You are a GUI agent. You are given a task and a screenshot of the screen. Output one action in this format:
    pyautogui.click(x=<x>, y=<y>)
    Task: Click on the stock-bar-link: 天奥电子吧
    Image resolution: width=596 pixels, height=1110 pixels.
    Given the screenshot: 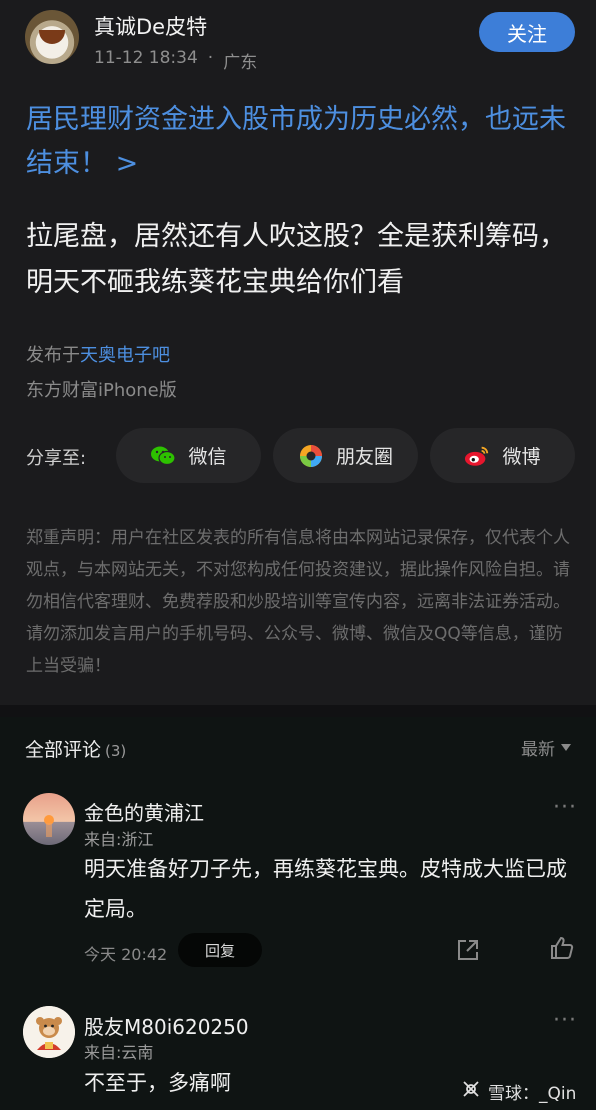 What is the action you would take?
    pyautogui.click(x=125, y=355)
    